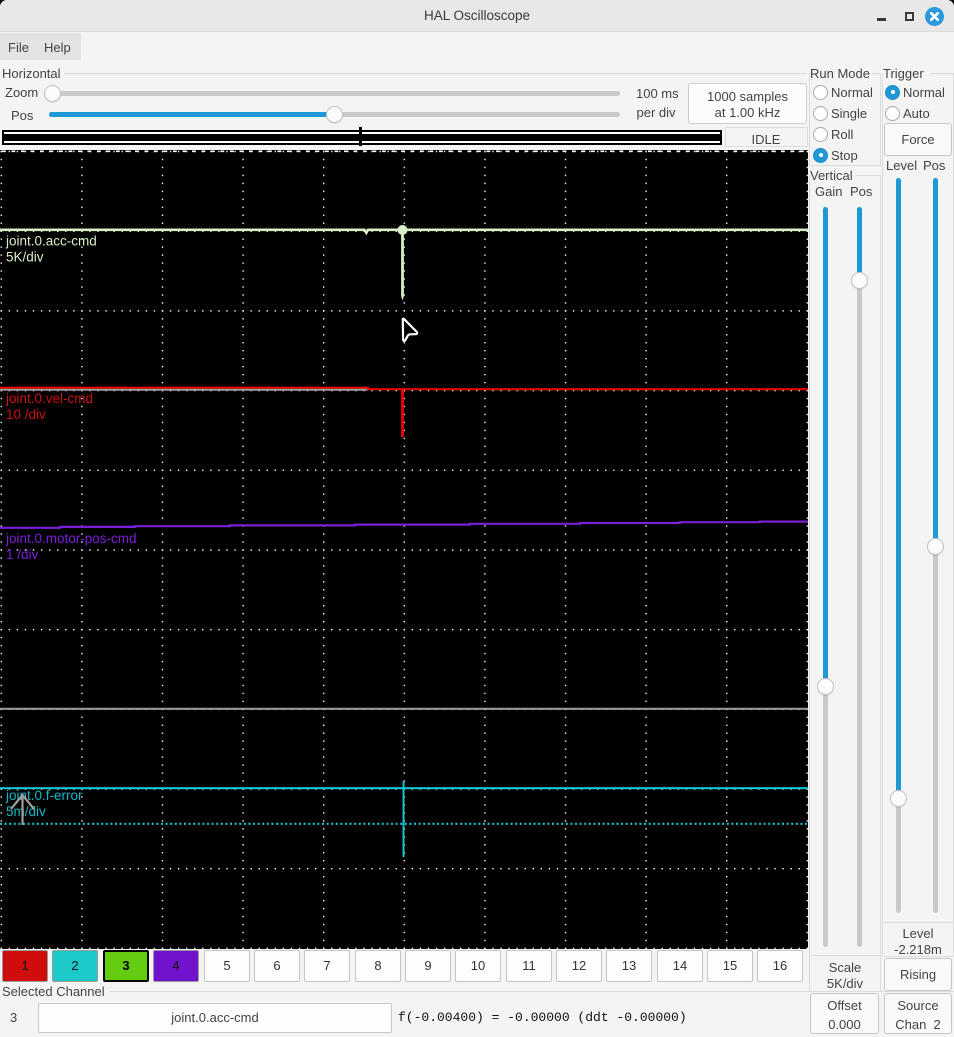 Image resolution: width=954 pixels, height=1037 pixels. Describe the element at coordinates (71, 538) in the screenshot. I see `svg-text: joint.0.motor-pos-cmd` at that location.